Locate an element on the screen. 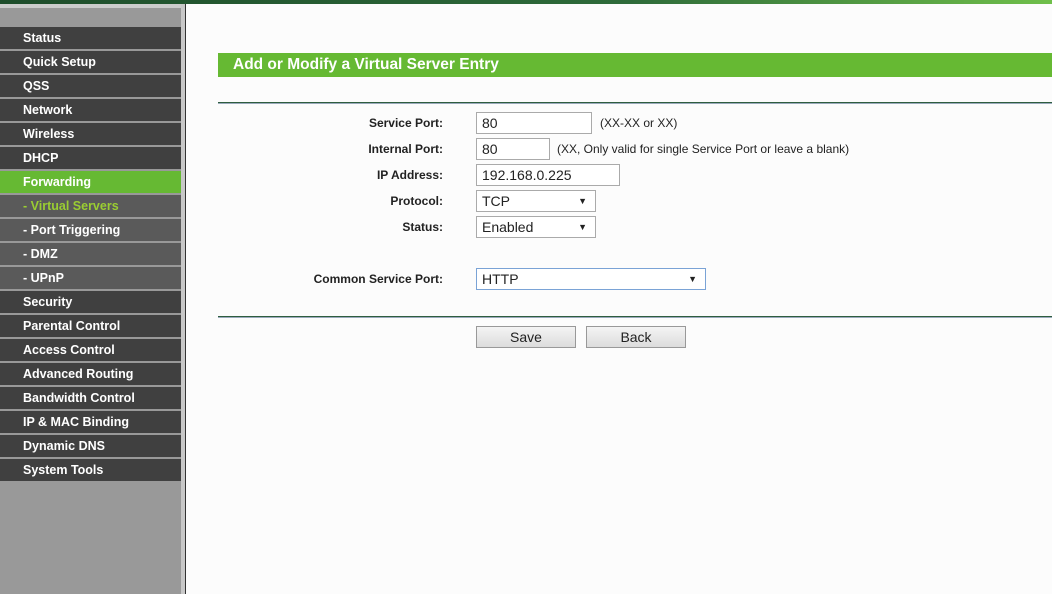 This screenshot has height=594, width=1052. sidebar-item-forwarding: Forwarding is located at coordinates (90, 182).